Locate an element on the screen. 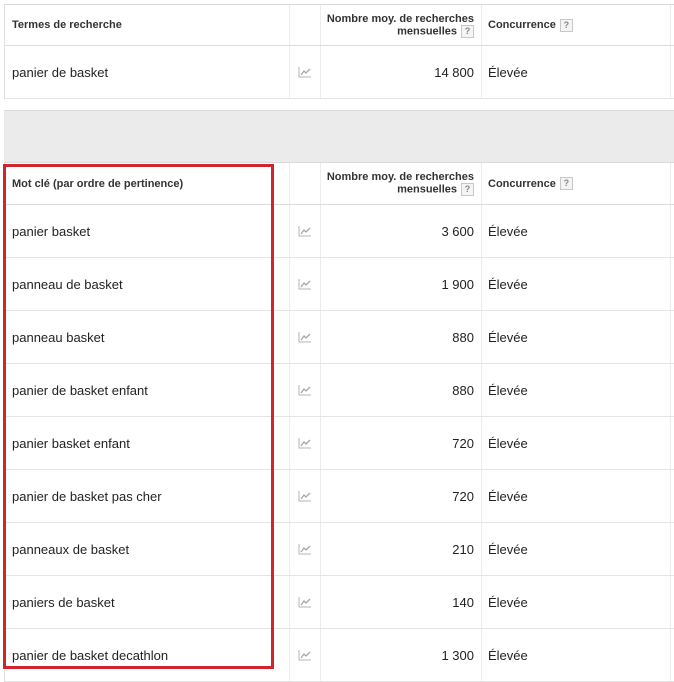 This screenshot has width=674, height=682. table-row: panier basket 3 600 Élevée is located at coordinates (339, 231).